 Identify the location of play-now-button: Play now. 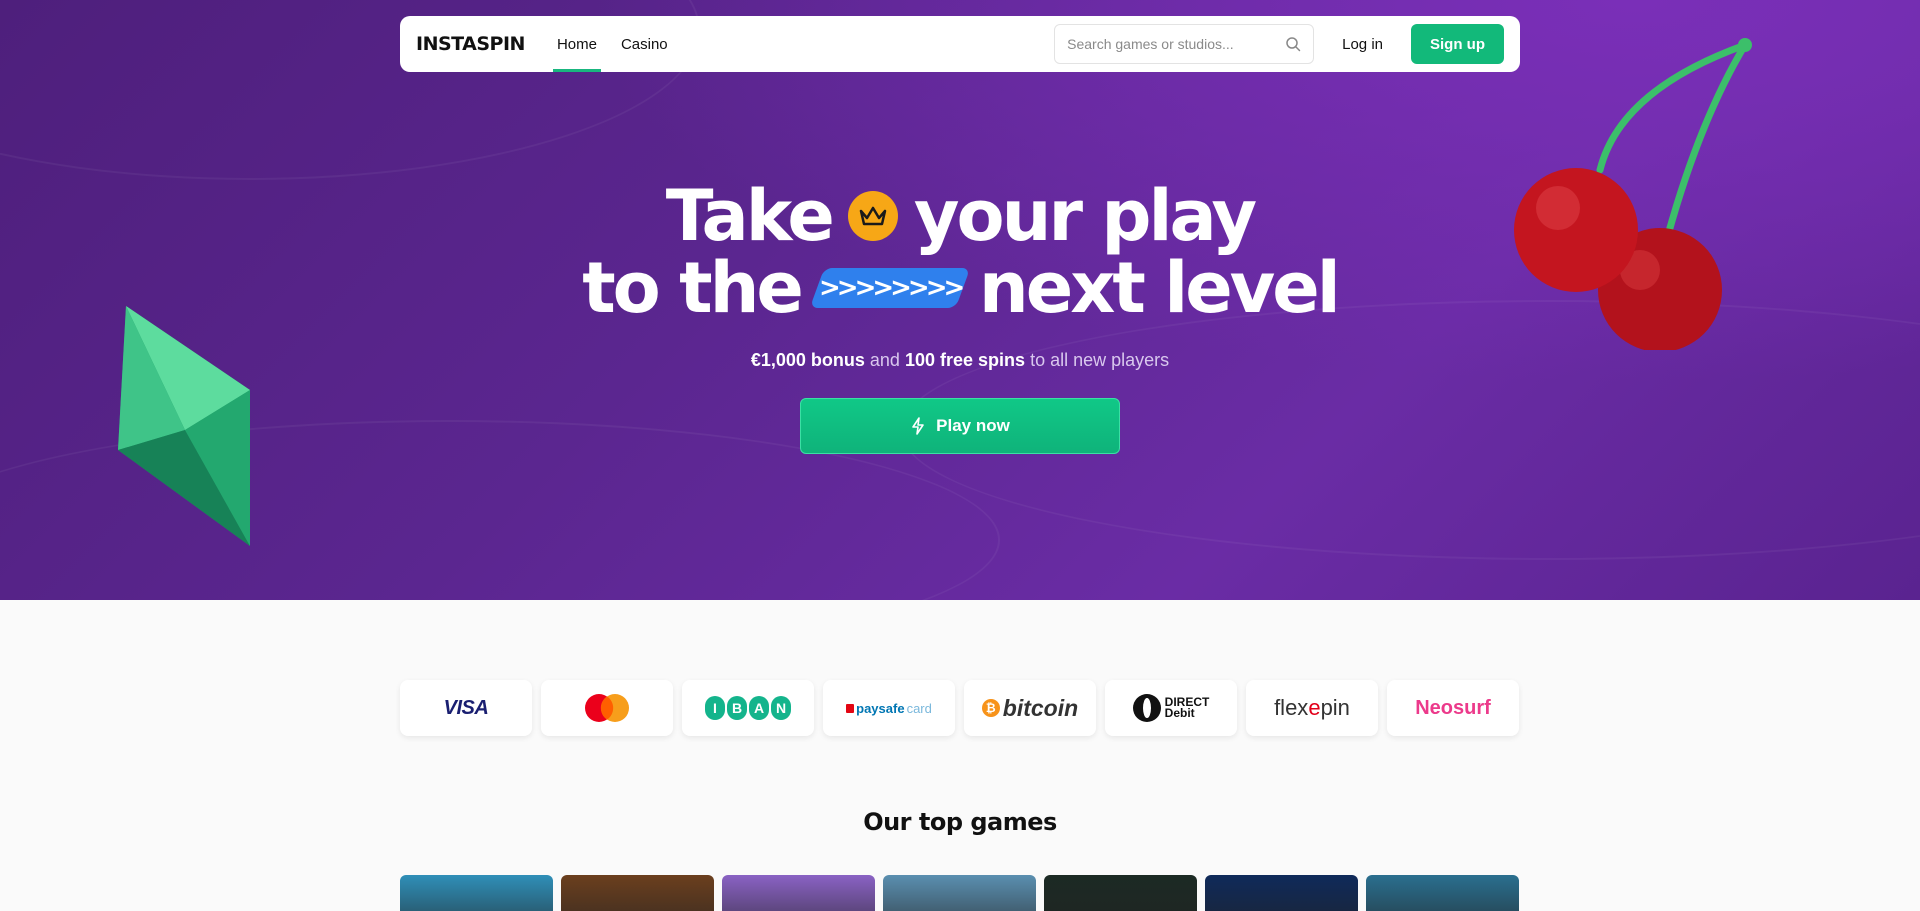
(960, 426).